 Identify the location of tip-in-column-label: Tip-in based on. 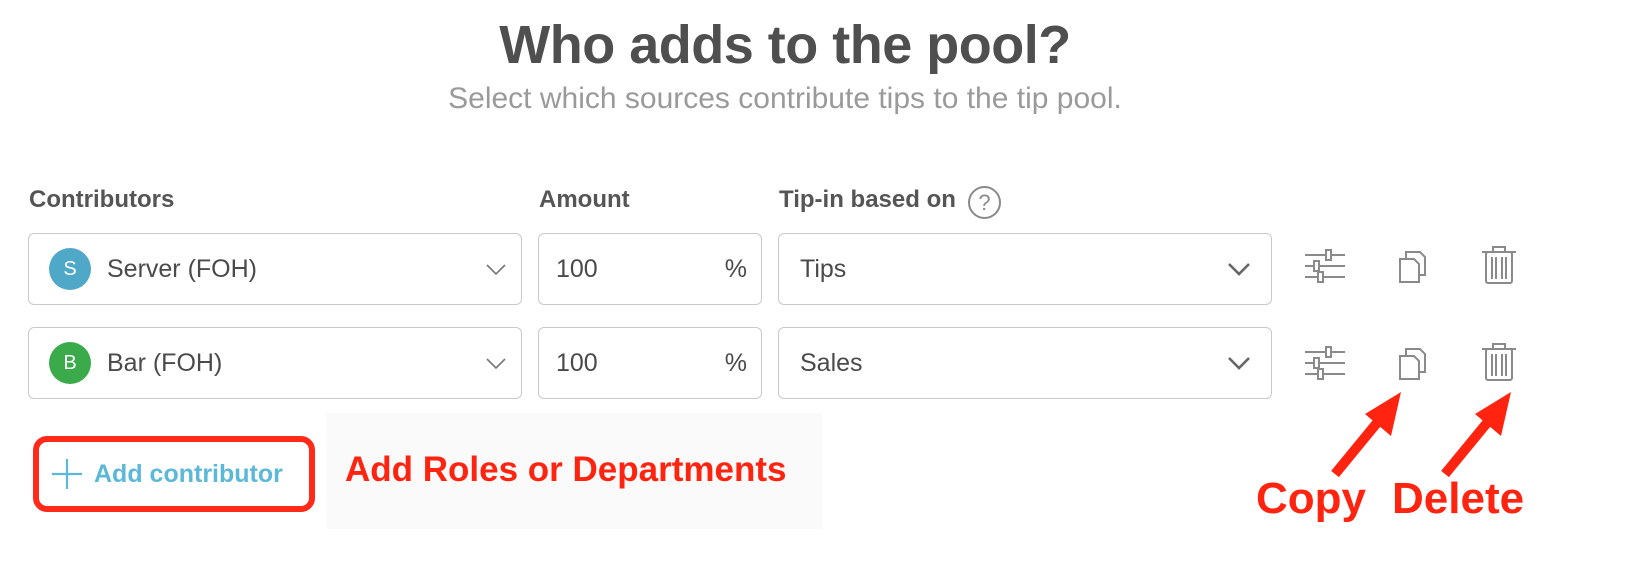
(867, 199).